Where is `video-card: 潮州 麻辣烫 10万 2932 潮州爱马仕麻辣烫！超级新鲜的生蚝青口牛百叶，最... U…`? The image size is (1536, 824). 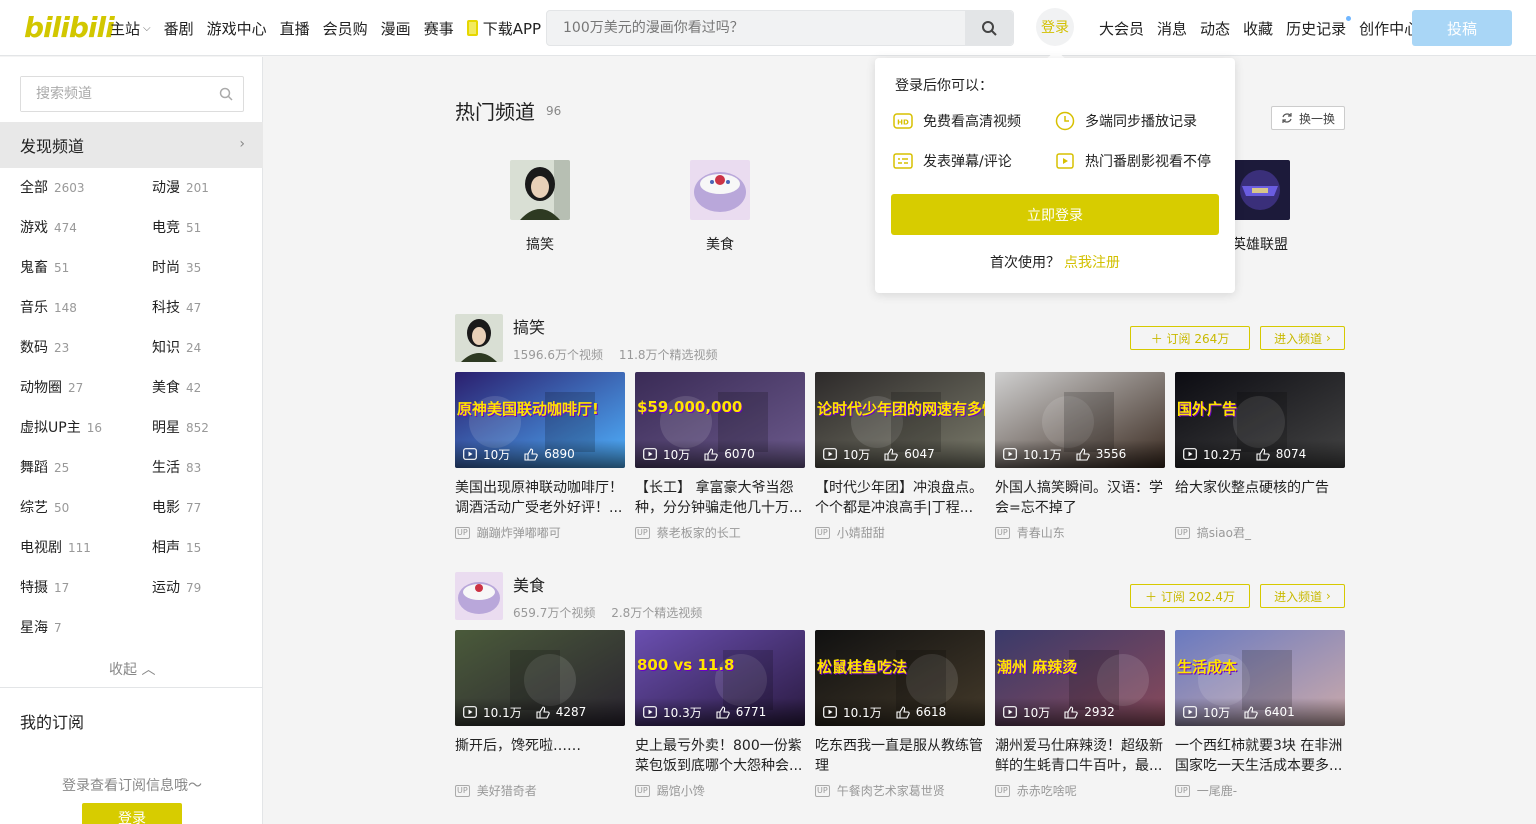
video-card: 潮州 麻辣烫 10万 2932 潮州爱马仕麻辣烫！超级新鲜的生蚝青口牛百叶，最... U… is located at coordinates (1080, 714).